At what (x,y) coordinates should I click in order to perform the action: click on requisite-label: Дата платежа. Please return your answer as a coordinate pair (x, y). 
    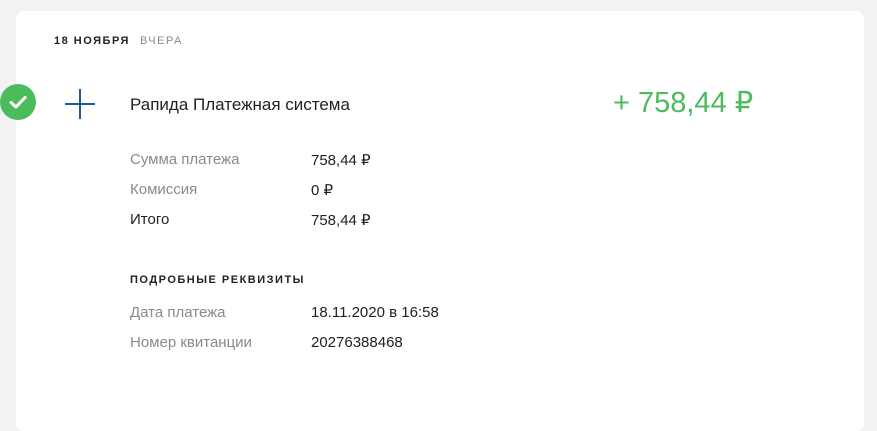
    Looking at the image, I should click on (178, 312).